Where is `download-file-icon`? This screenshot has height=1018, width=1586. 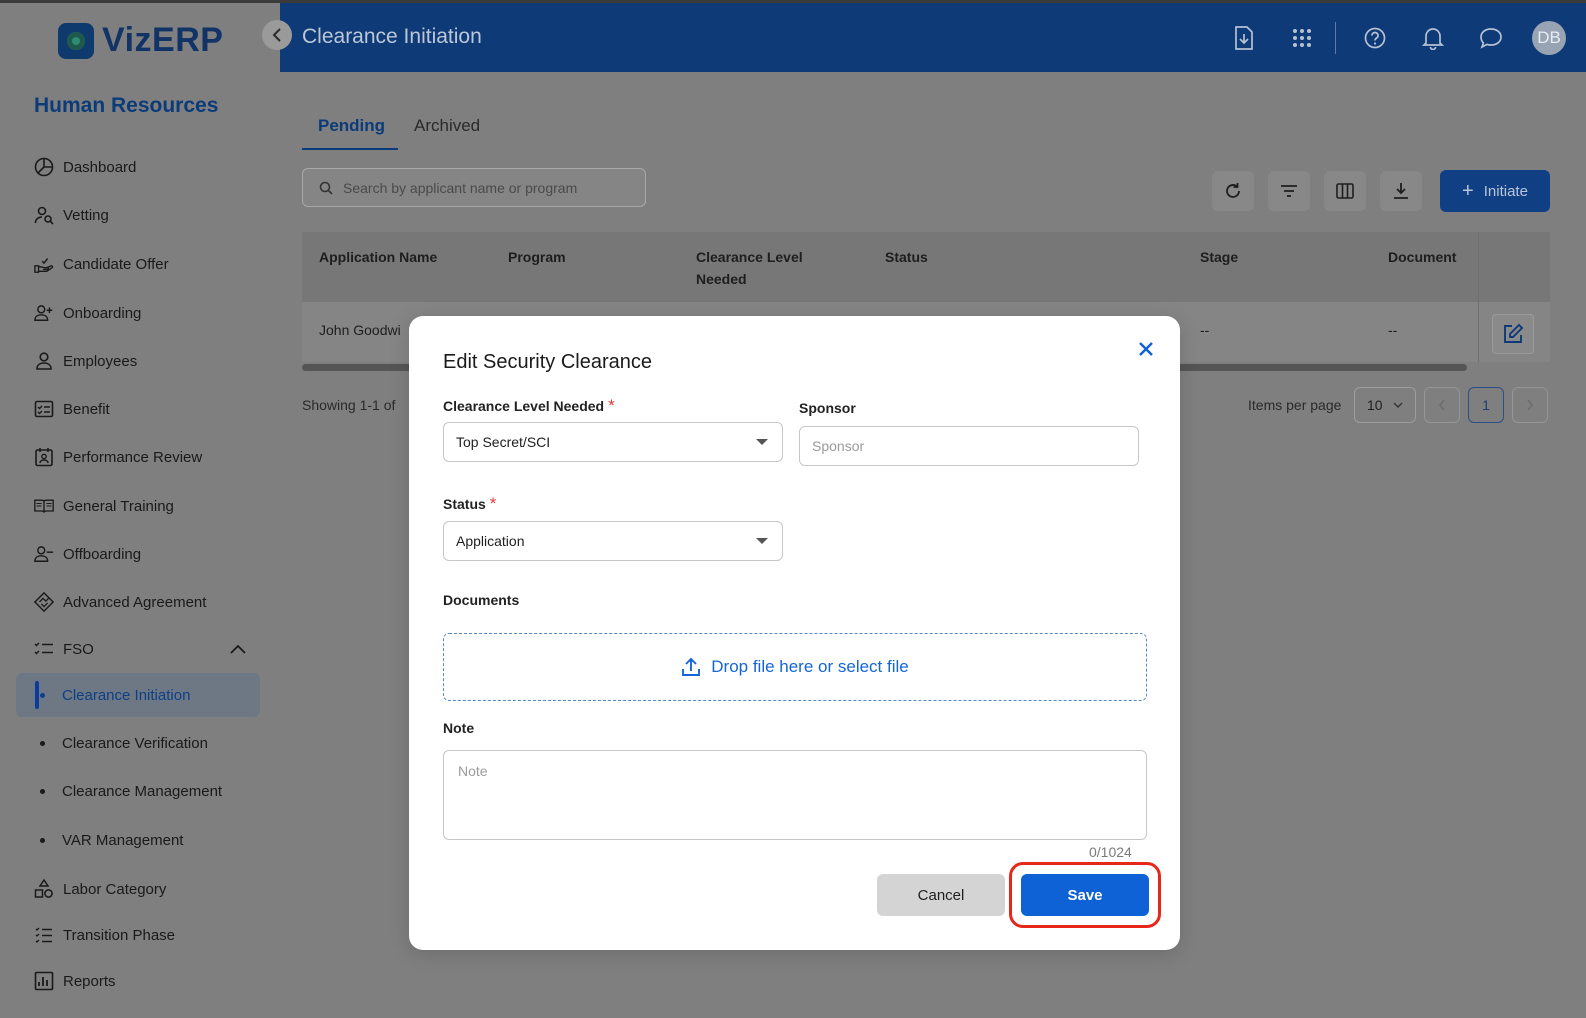 download-file-icon is located at coordinates (1244, 38).